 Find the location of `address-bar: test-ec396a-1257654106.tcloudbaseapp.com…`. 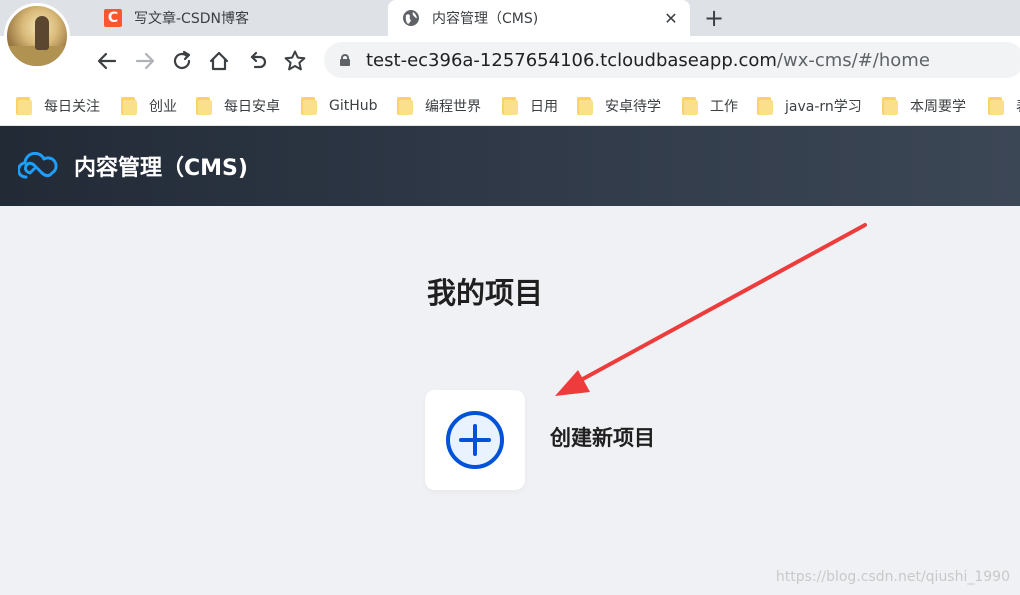

address-bar: test-ec396a-1257654106.tcloudbaseapp.com… is located at coordinates (672, 60).